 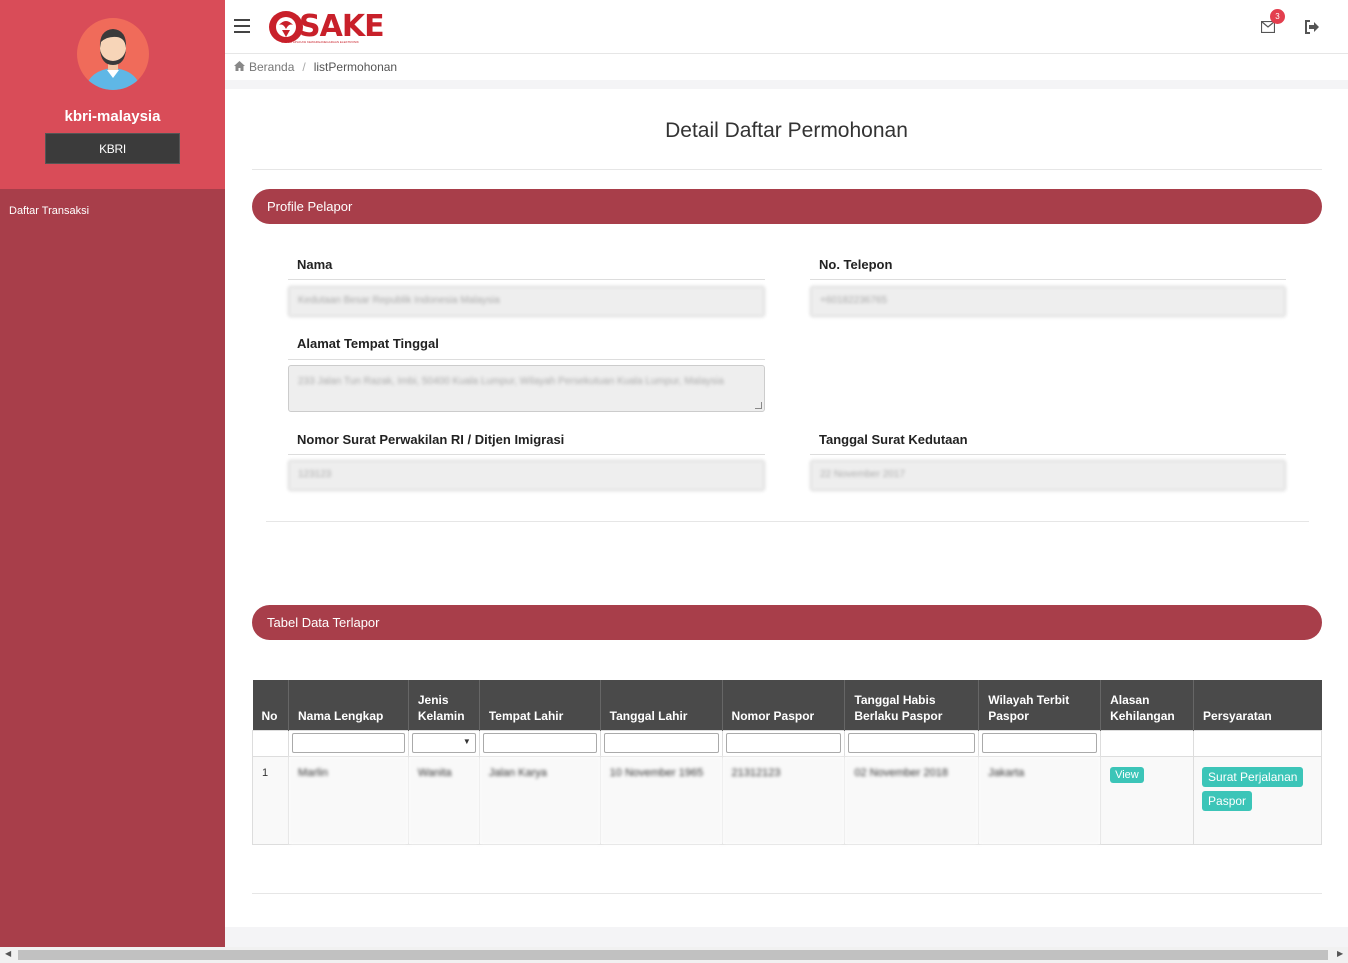 I want to click on garuda-logo-icon, so click(x=286, y=27).